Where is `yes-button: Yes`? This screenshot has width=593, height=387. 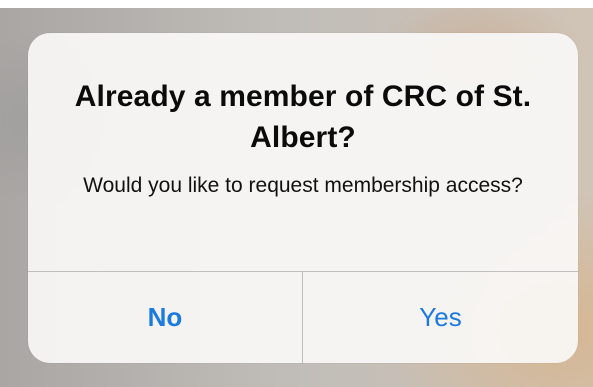
yes-button: Yes is located at coordinates (440, 317).